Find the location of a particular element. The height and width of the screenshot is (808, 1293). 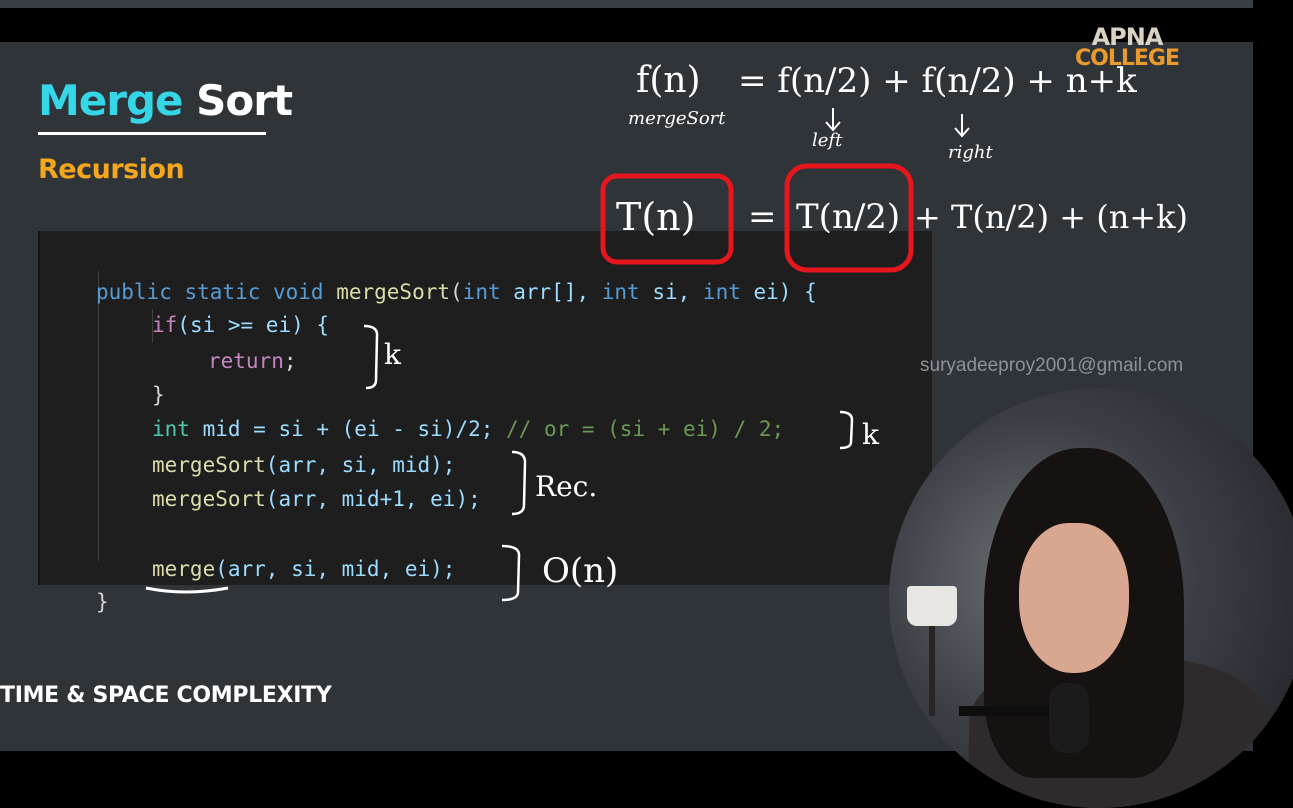

code-token: arr[], is located at coordinates (551, 292).